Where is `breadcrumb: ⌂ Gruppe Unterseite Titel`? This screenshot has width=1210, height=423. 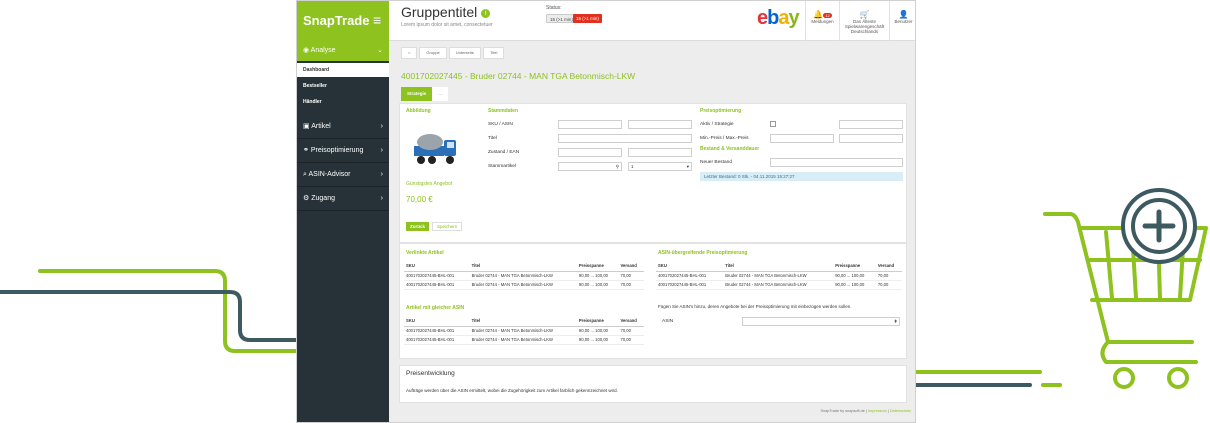 breadcrumb: ⌂ Gruppe Unterseite Titel is located at coordinates (453, 53).